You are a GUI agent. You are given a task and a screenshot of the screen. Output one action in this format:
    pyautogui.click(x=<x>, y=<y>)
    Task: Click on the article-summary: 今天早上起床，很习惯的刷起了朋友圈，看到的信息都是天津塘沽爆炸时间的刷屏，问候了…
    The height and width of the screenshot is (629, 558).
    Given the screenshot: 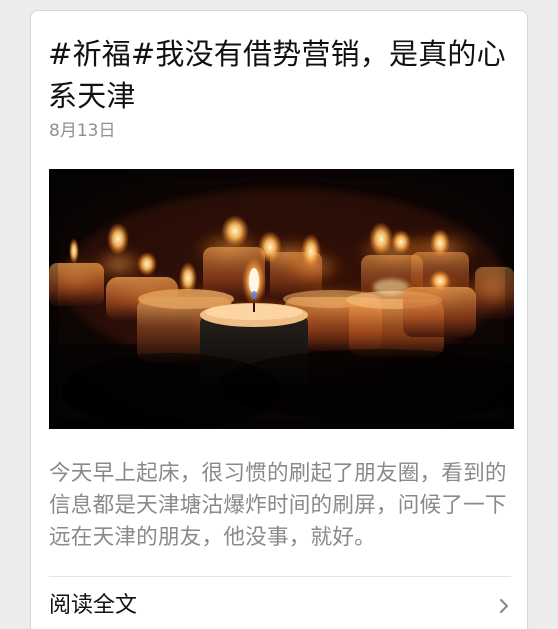 What is the action you would take?
    pyautogui.click(x=278, y=505)
    